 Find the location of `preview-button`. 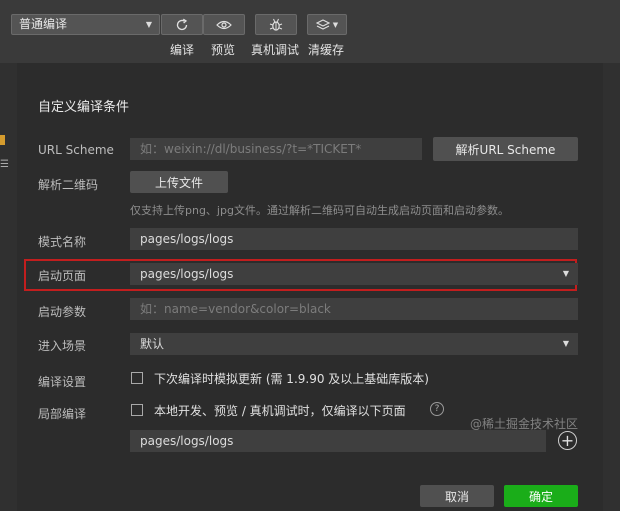

preview-button is located at coordinates (224, 24).